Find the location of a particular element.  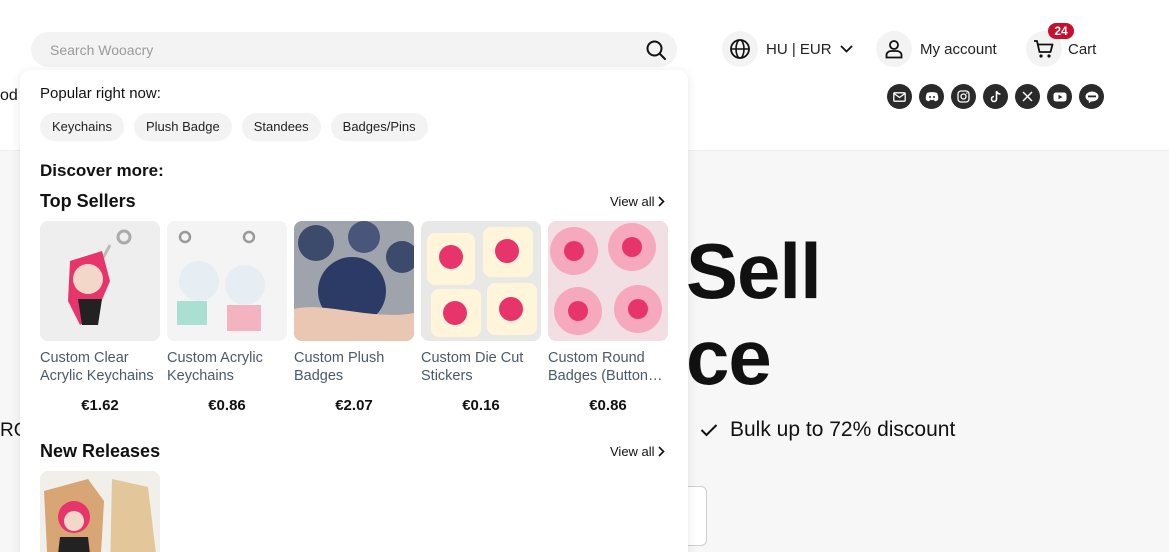

social-links is located at coordinates (999, 96).